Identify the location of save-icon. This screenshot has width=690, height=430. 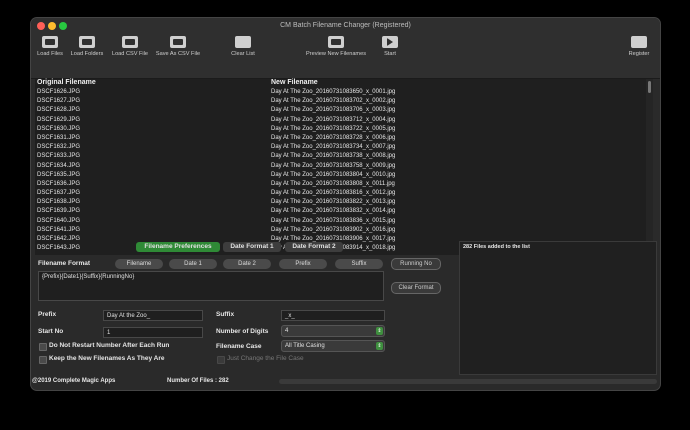
(178, 42).